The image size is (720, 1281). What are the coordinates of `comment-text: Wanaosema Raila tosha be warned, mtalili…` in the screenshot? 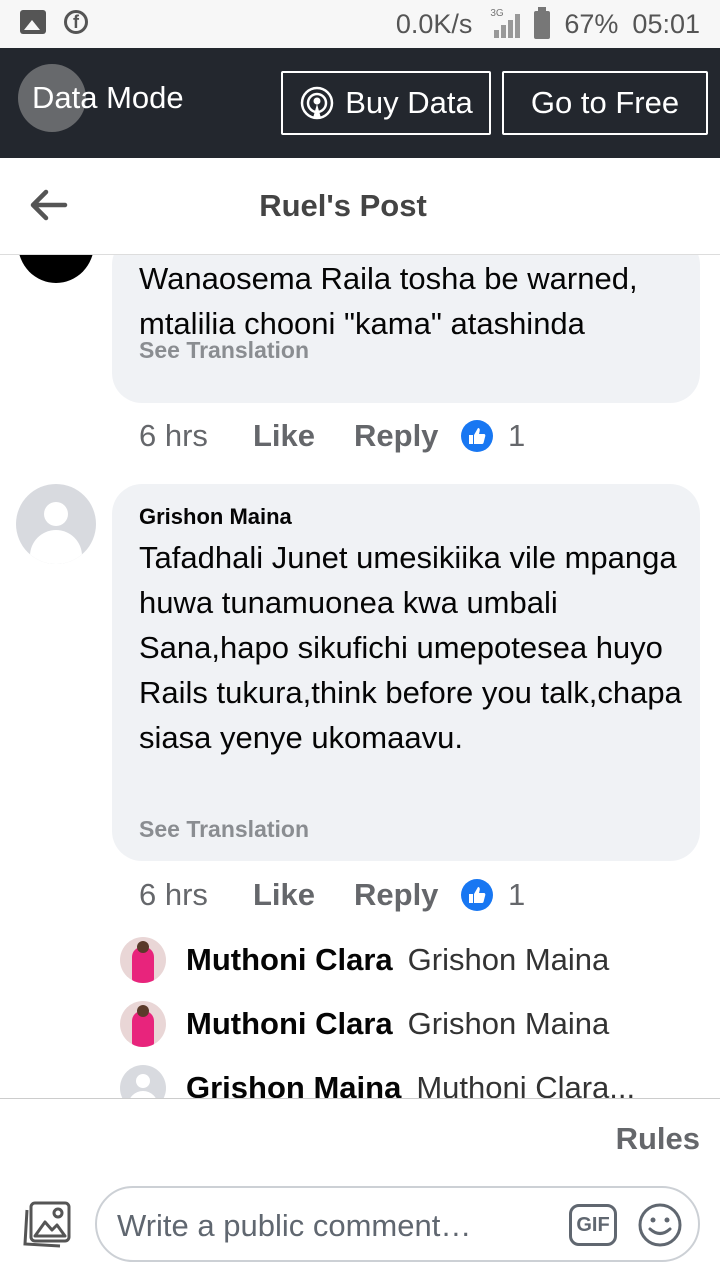 It's located at (388, 301).